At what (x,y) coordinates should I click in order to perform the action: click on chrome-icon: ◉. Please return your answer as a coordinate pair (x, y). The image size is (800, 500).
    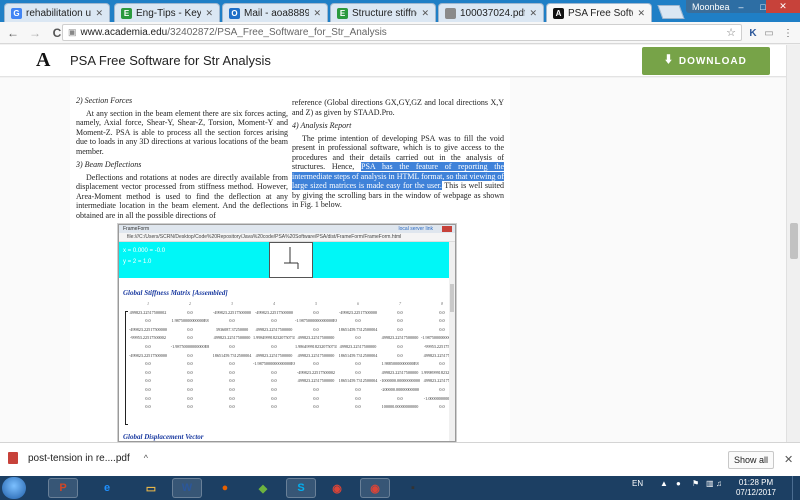
    Looking at the image, I should click on (337, 488).